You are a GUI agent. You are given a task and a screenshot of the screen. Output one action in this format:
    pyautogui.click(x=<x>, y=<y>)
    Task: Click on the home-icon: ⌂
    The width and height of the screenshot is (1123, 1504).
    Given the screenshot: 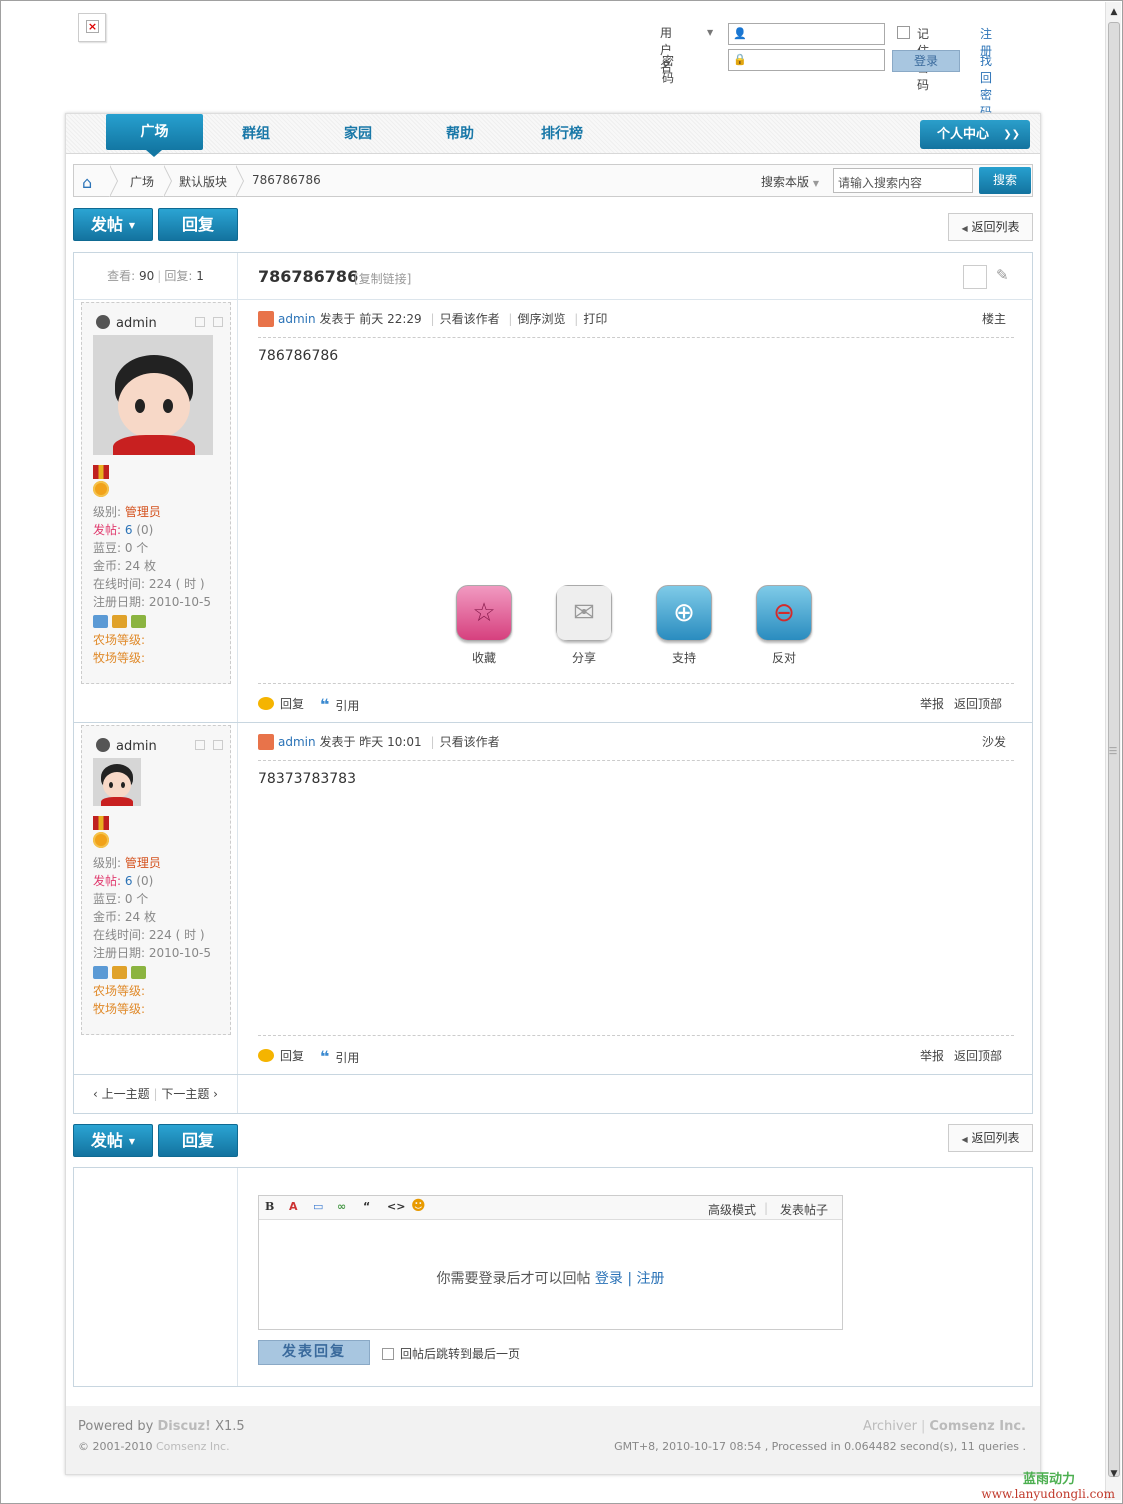 What is the action you would take?
    pyautogui.click(x=87, y=182)
    